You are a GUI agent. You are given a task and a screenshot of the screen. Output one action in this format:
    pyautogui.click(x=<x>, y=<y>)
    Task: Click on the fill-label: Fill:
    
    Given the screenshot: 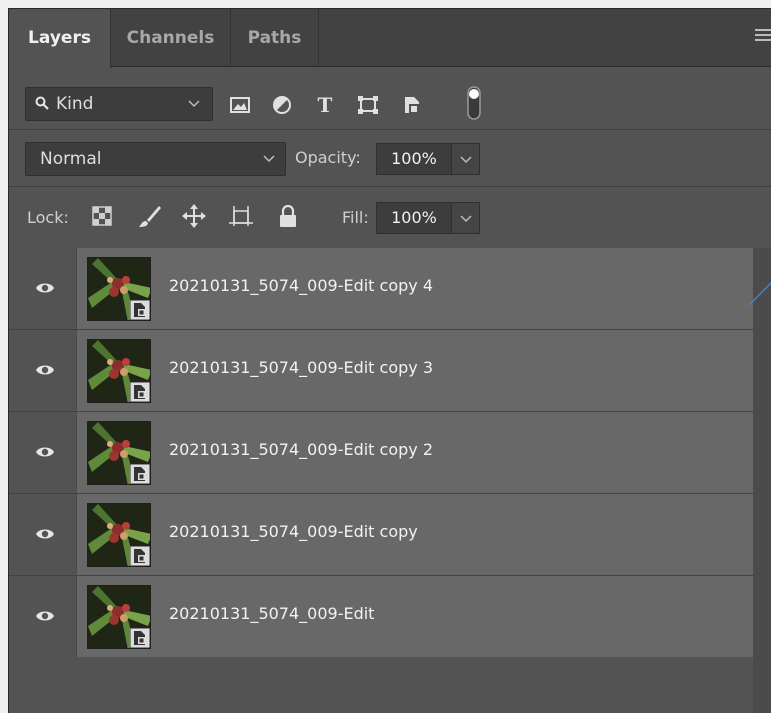 What is the action you would take?
    pyautogui.click(x=355, y=217)
    